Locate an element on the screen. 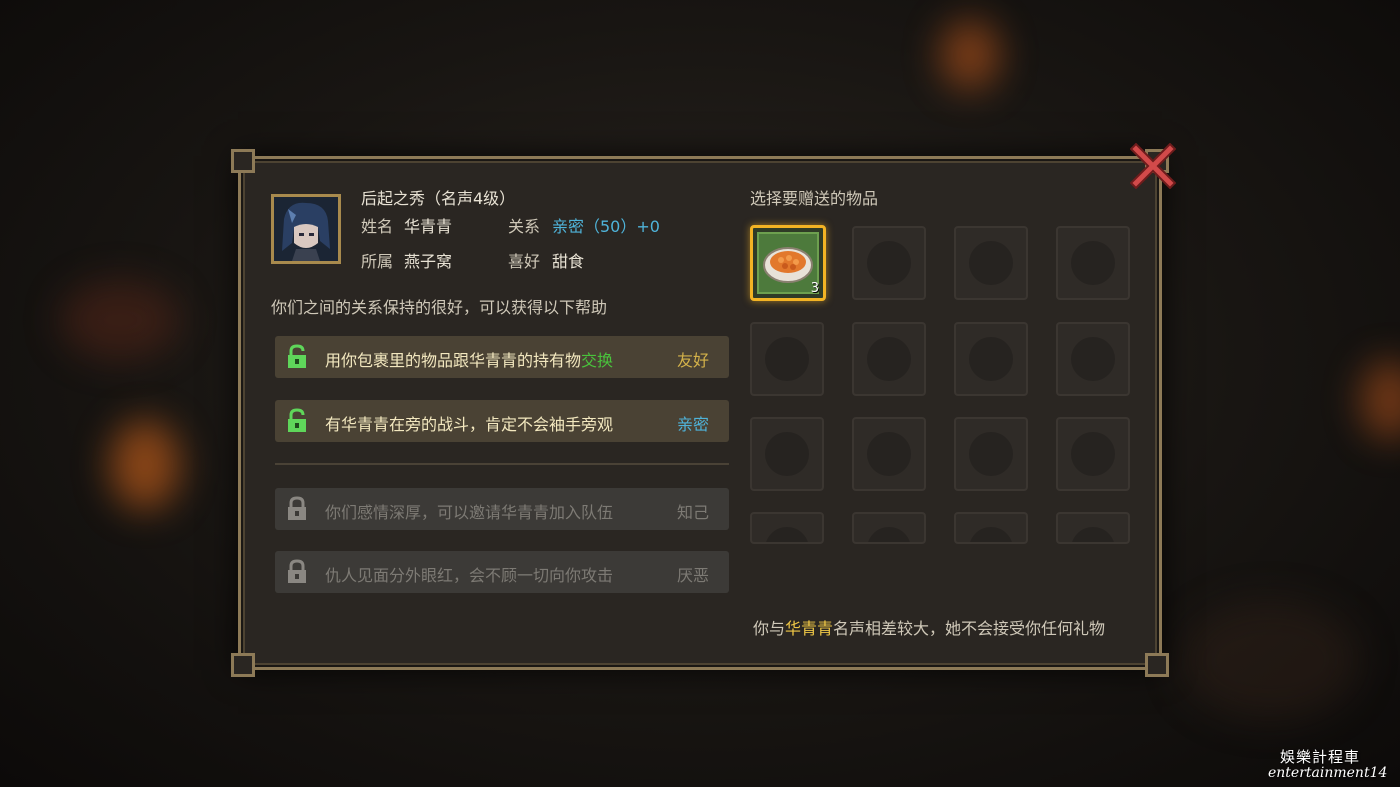  help-item-text: 你们感情深厚，可以邀请华青青加入队伍 is located at coordinates (469, 512).